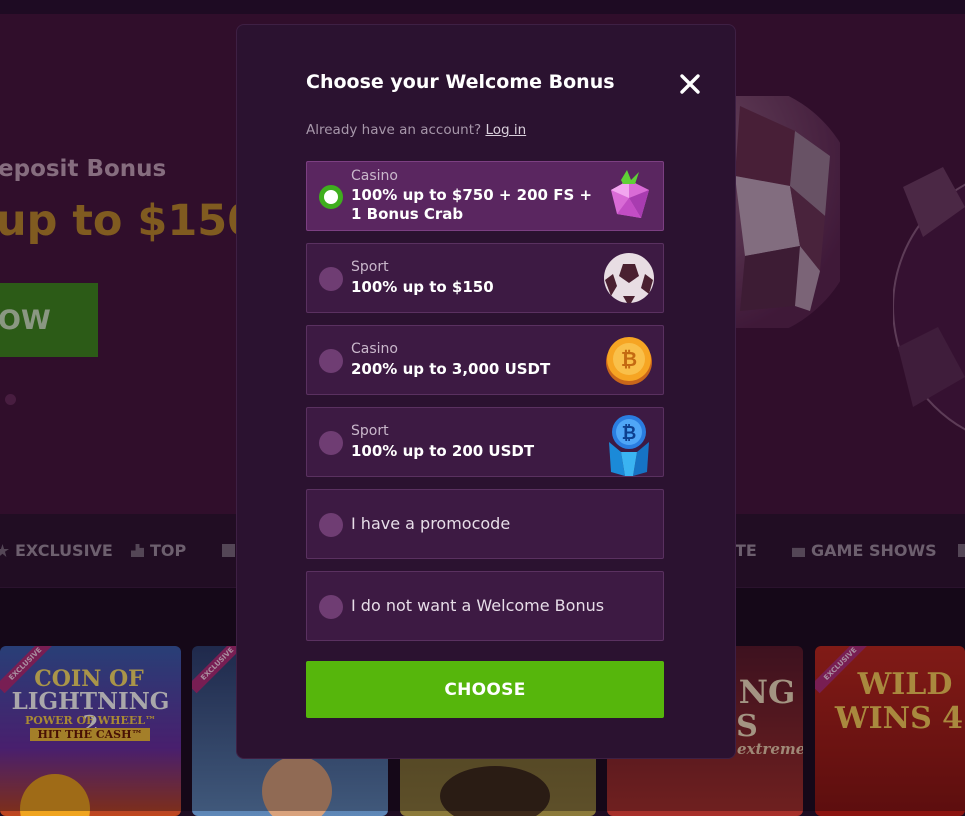 The height and width of the screenshot is (816, 965). Describe the element at coordinates (690, 84) in the screenshot. I see `close-icon` at that location.